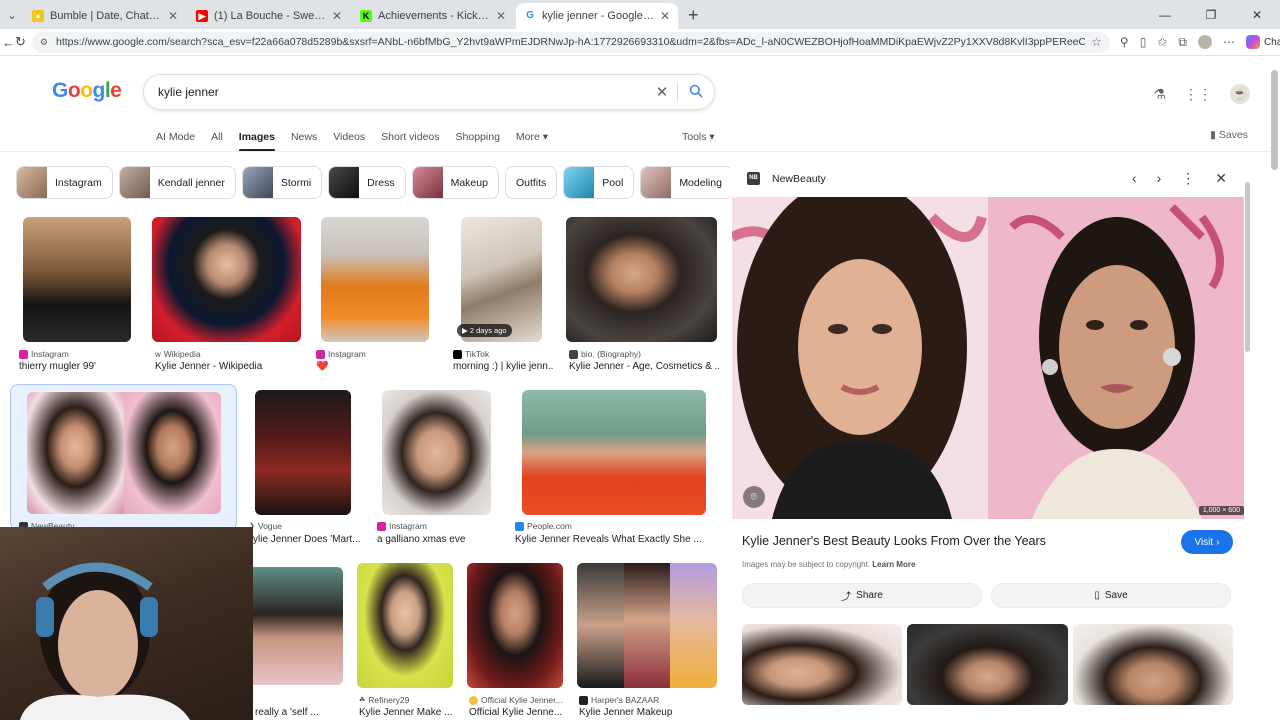 The width and height of the screenshot is (1280, 720). I want to click on back-icon: ←, so click(8, 42).